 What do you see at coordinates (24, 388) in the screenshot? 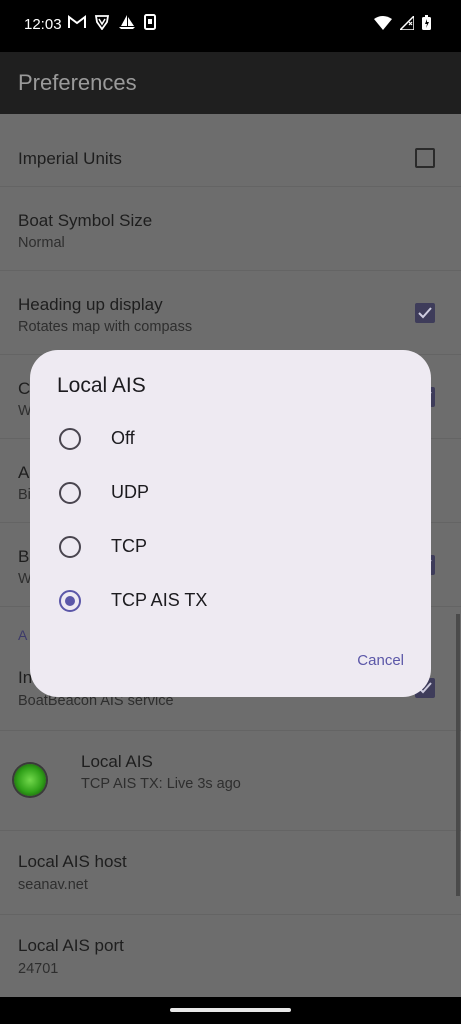
I see `pref-title: C` at bounding box center [24, 388].